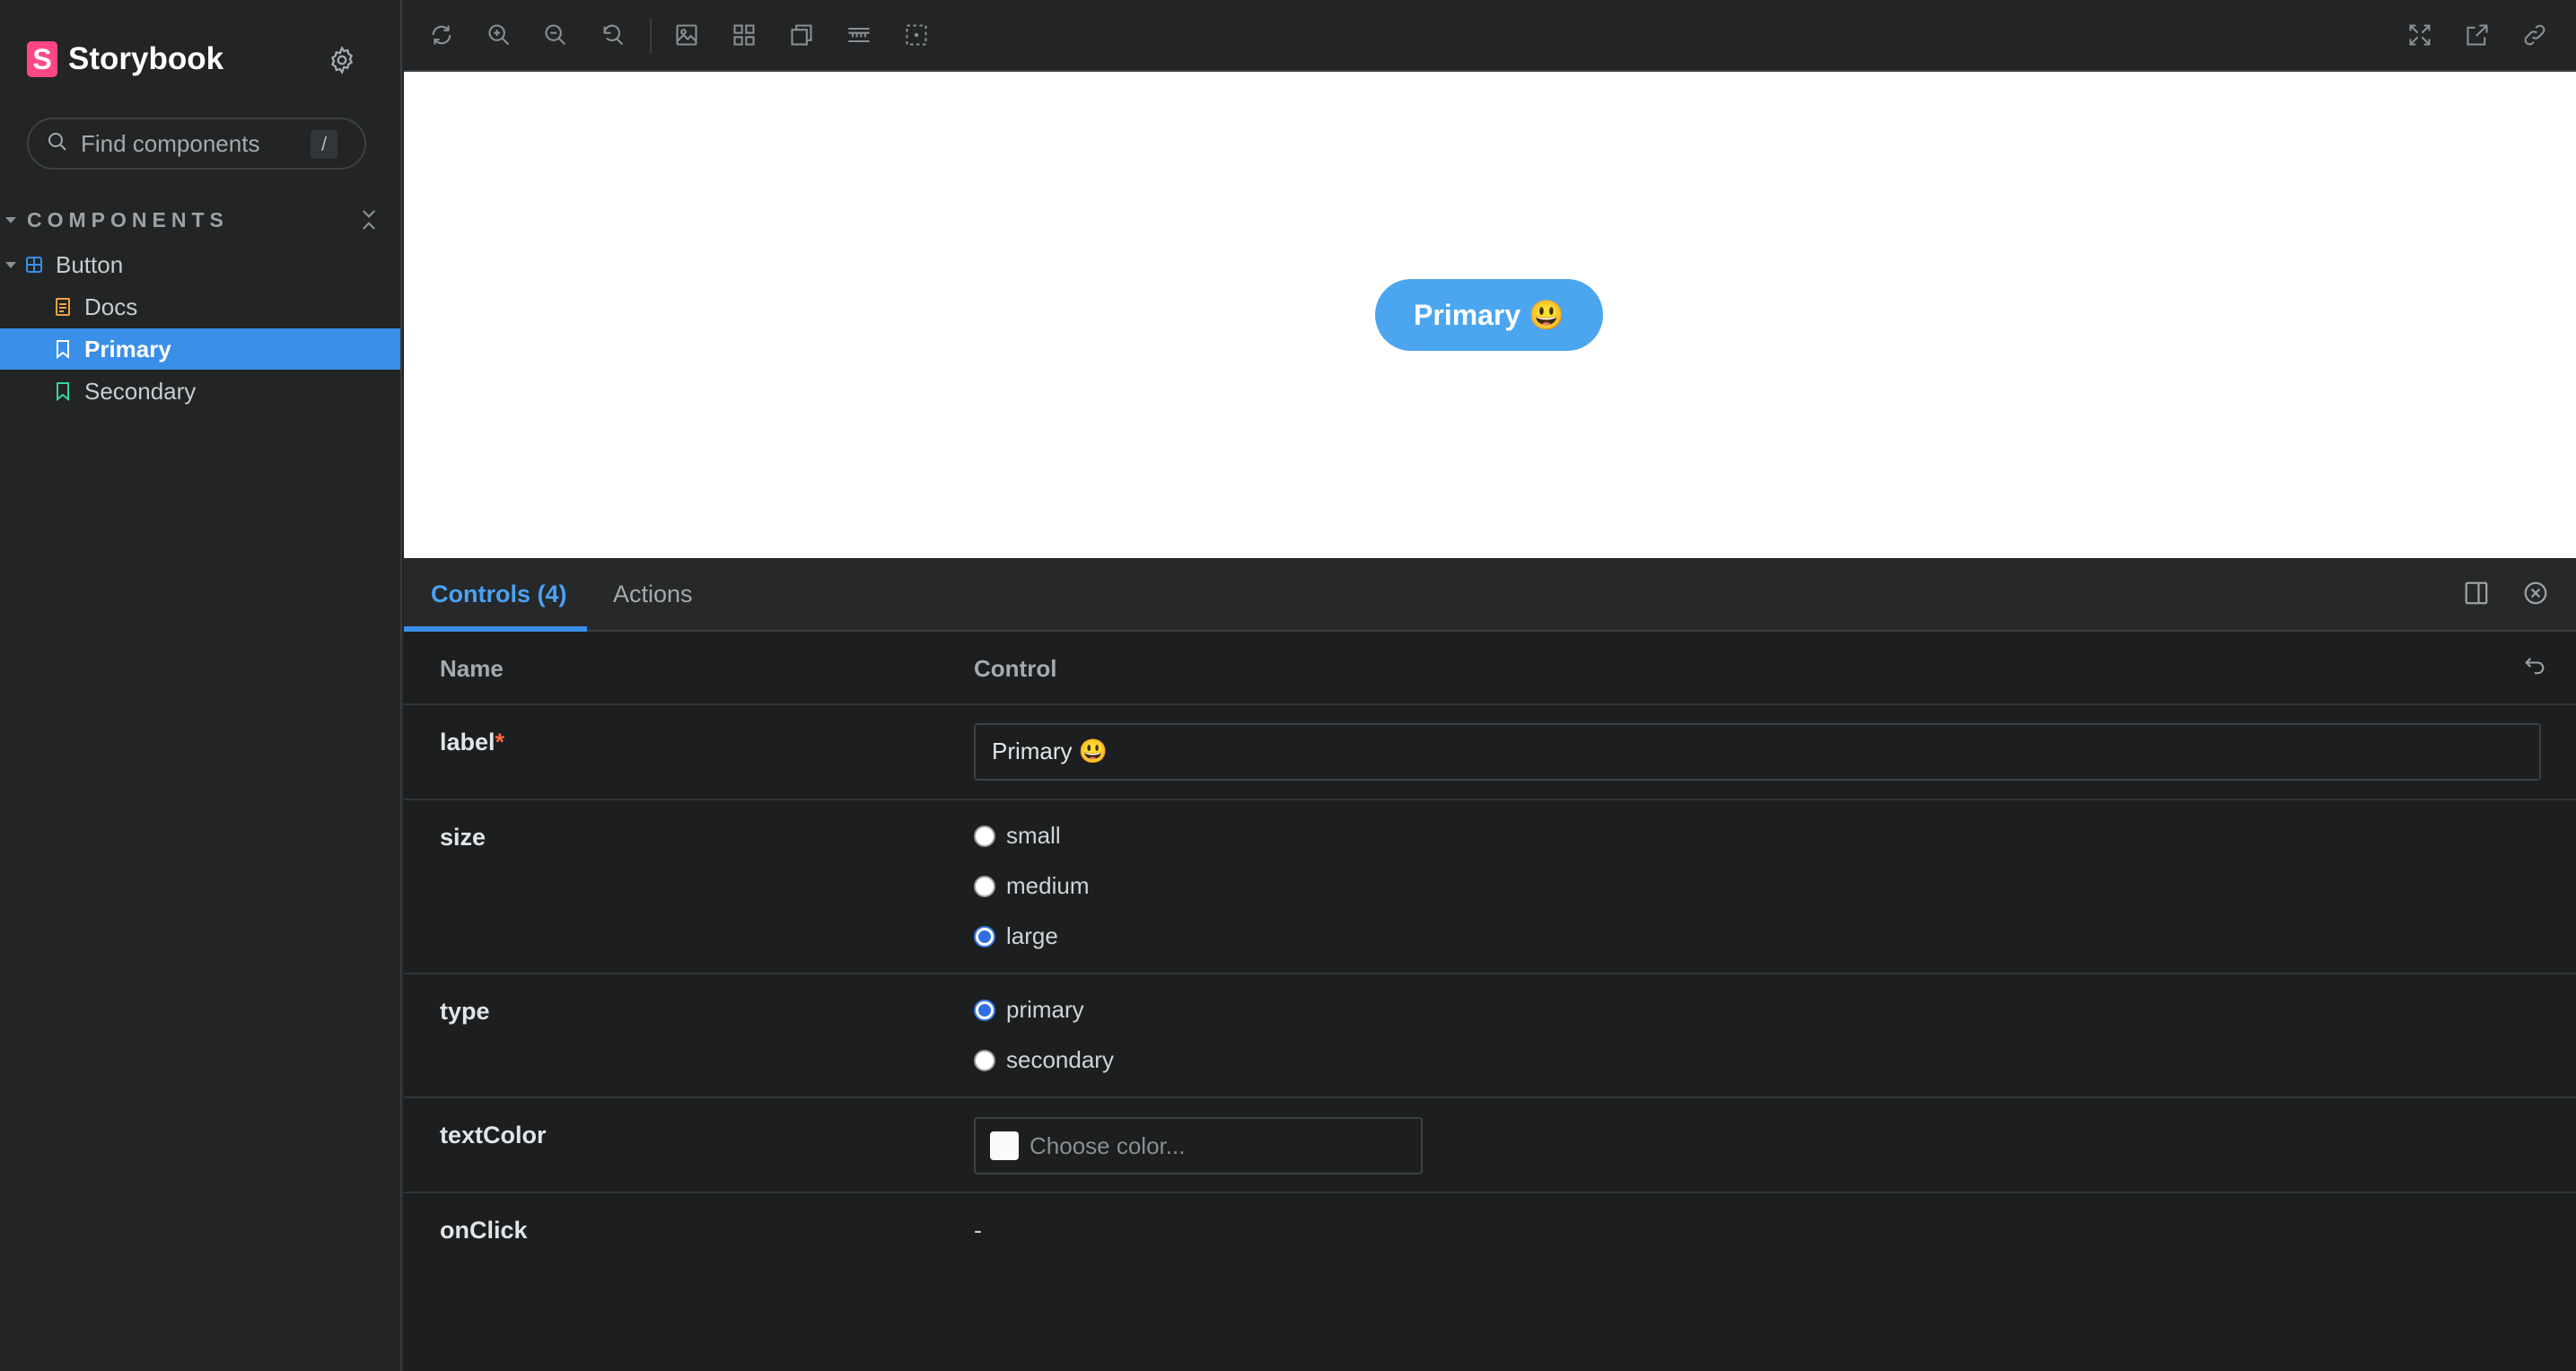 The image size is (2576, 1371). Describe the element at coordinates (2477, 35) in the screenshot. I see `open-new-tab-icon` at that location.